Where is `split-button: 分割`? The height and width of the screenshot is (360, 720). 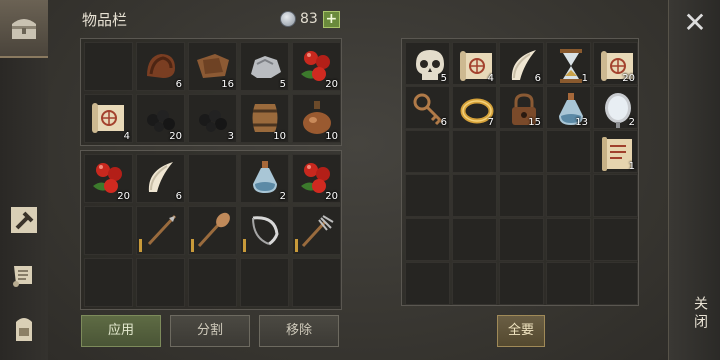
split-button: 分割 is located at coordinates (210, 331).